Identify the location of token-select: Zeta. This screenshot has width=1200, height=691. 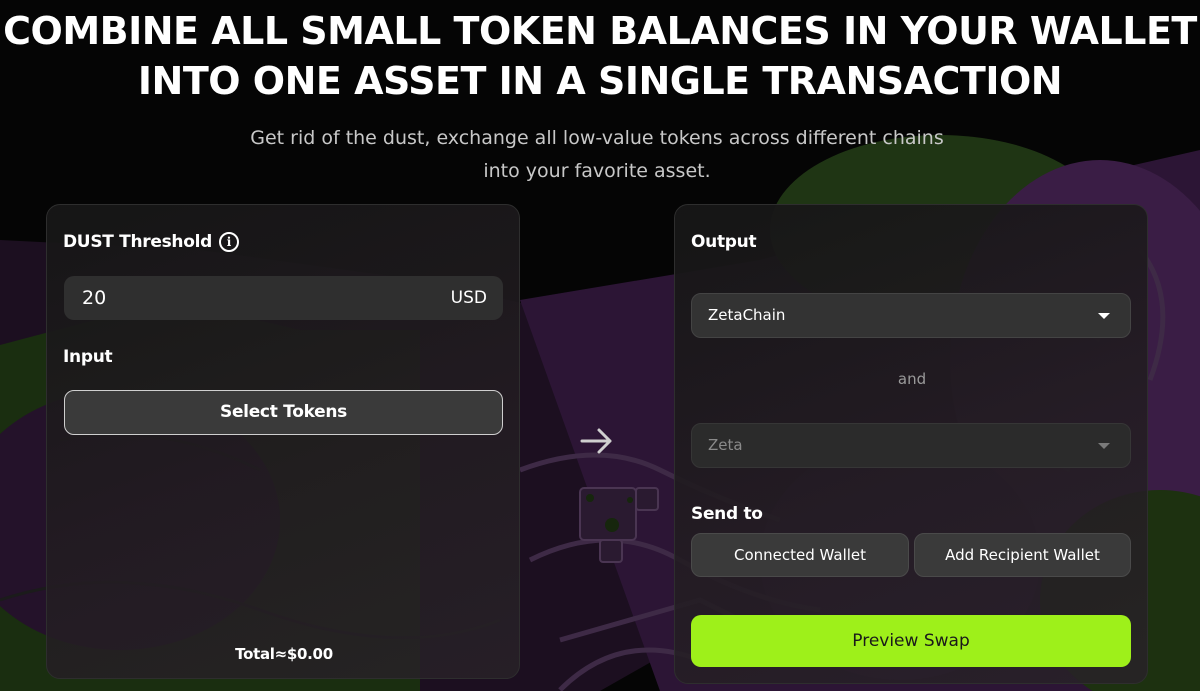
(911, 445).